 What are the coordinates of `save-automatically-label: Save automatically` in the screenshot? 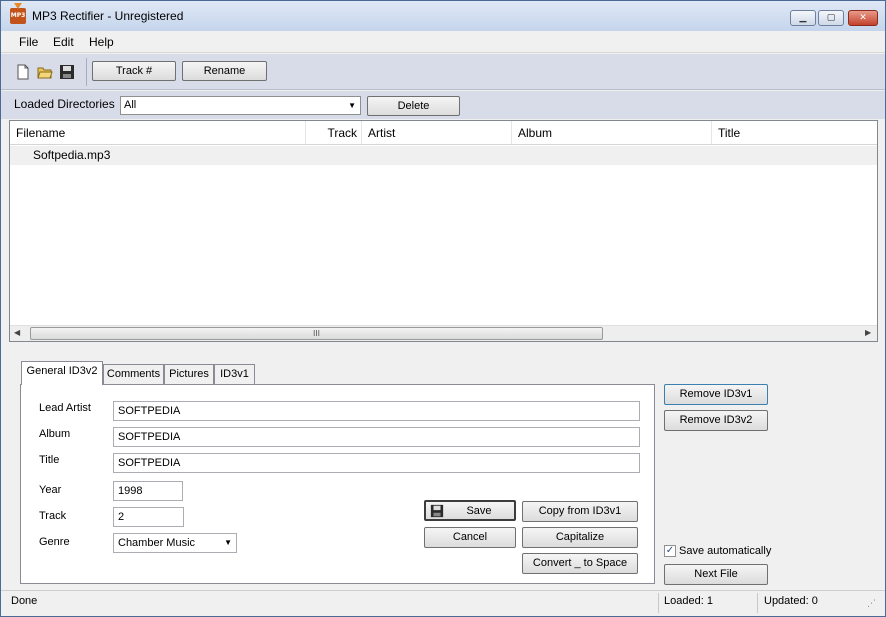 It's located at (725, 551).